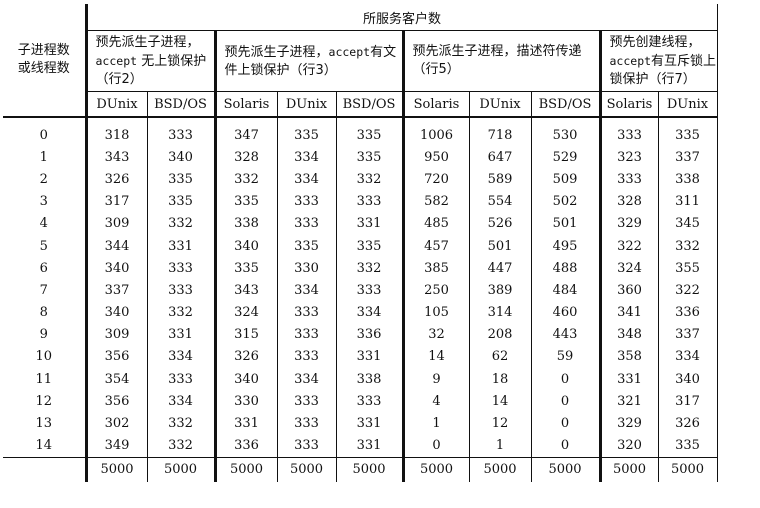  What do you see at coordinates (500, 334) in the screenshot?
I see `table-cell: 208` at bounding box center [500, 334].